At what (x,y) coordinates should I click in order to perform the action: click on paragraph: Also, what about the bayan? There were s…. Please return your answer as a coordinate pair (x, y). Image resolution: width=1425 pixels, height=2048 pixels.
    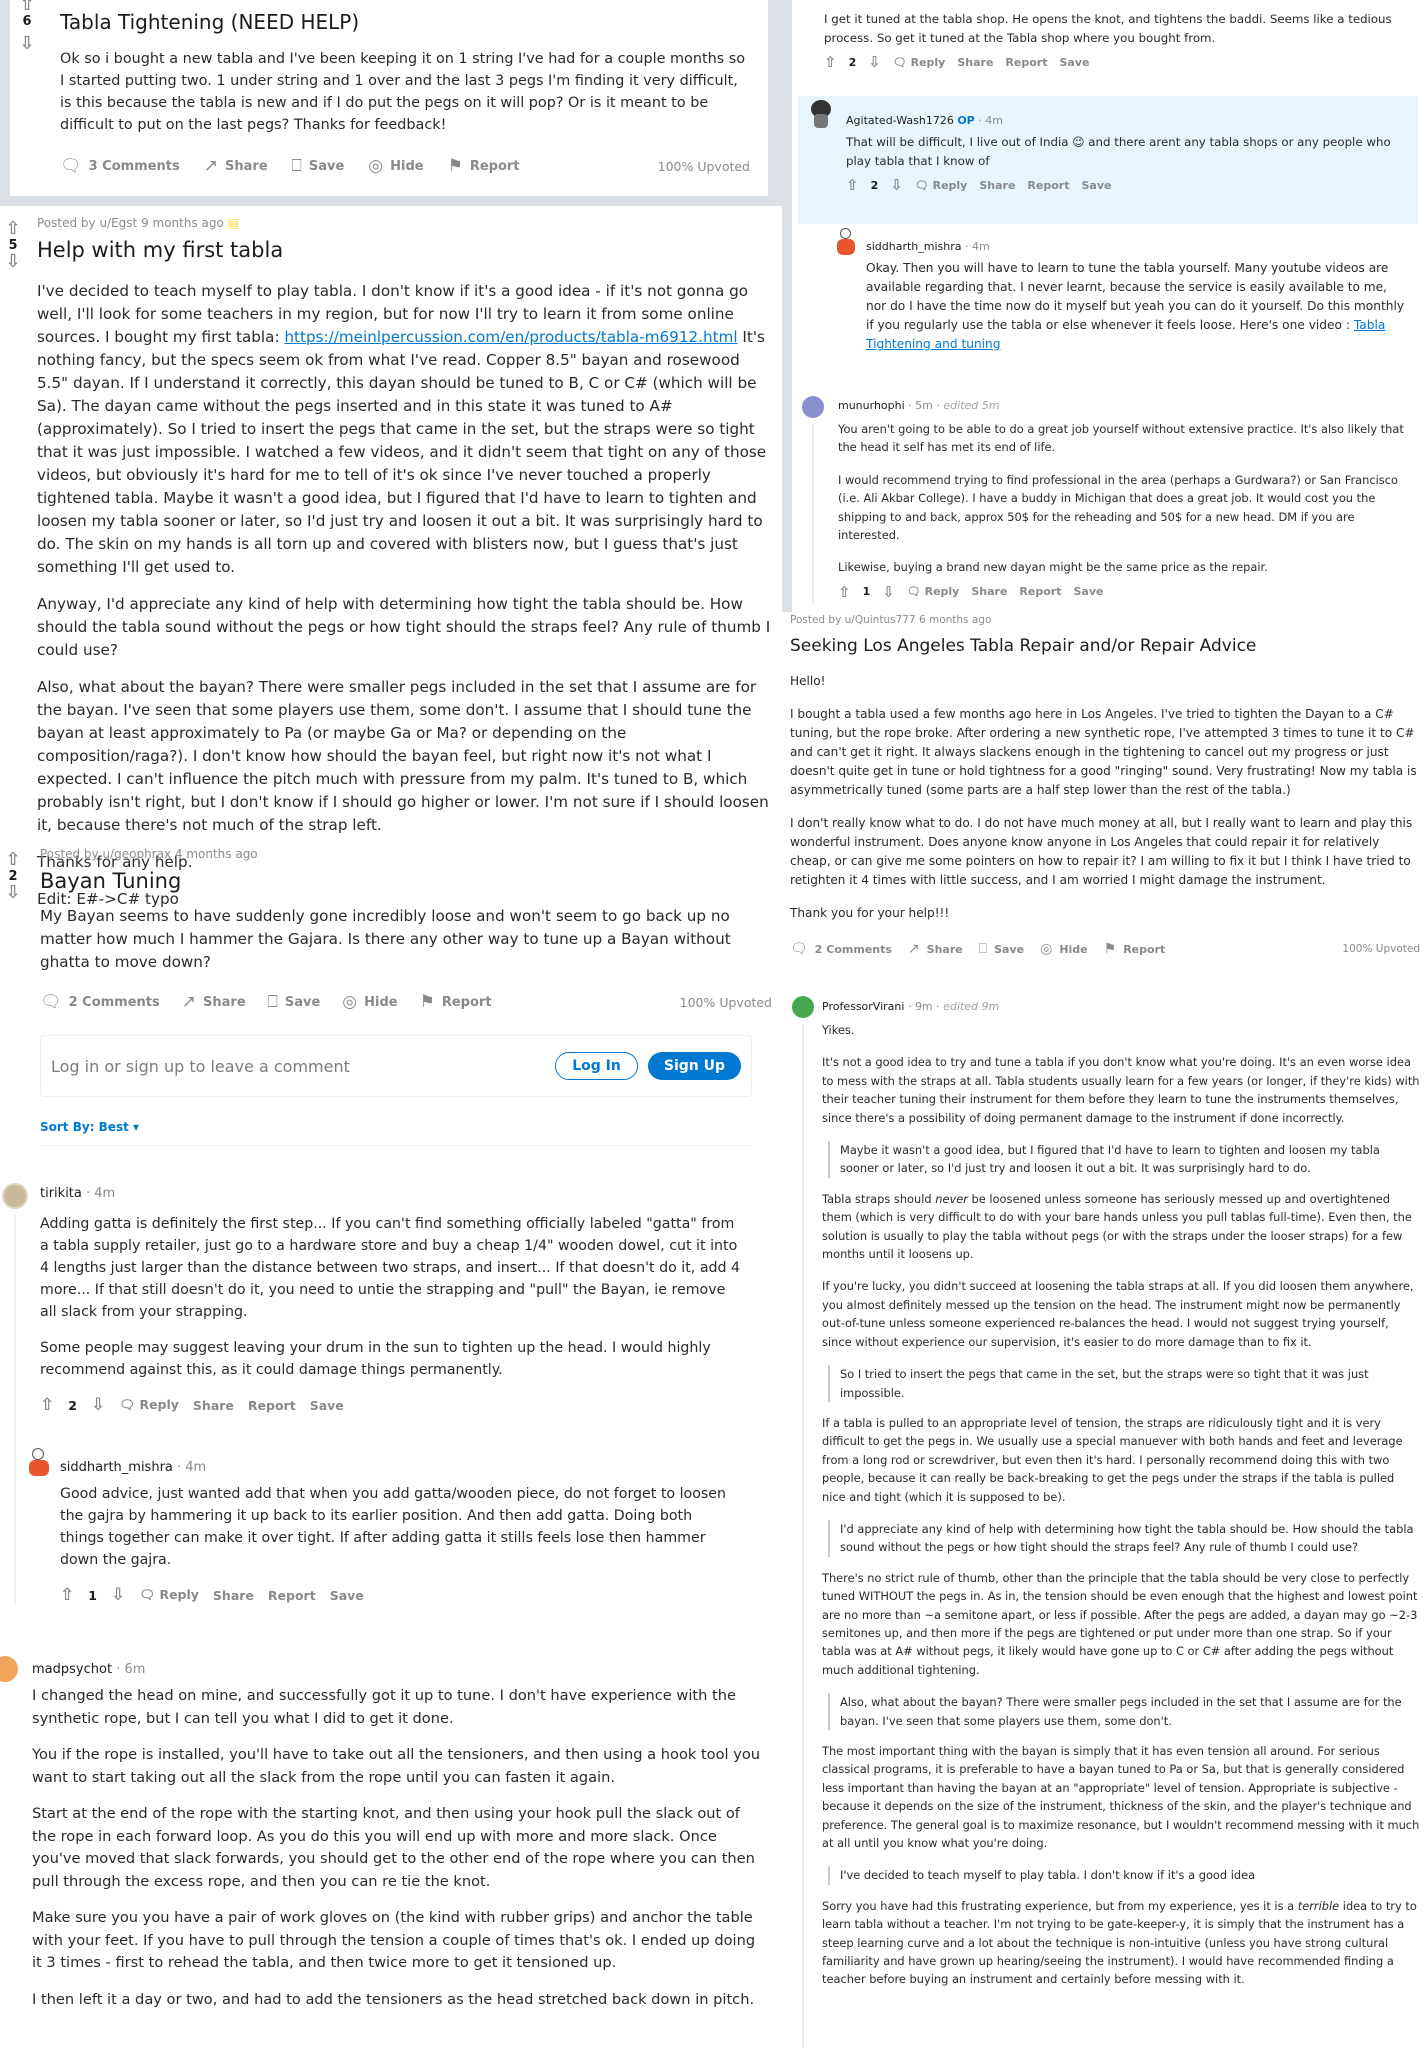
    Looking at the image, I should click on (403, 756).